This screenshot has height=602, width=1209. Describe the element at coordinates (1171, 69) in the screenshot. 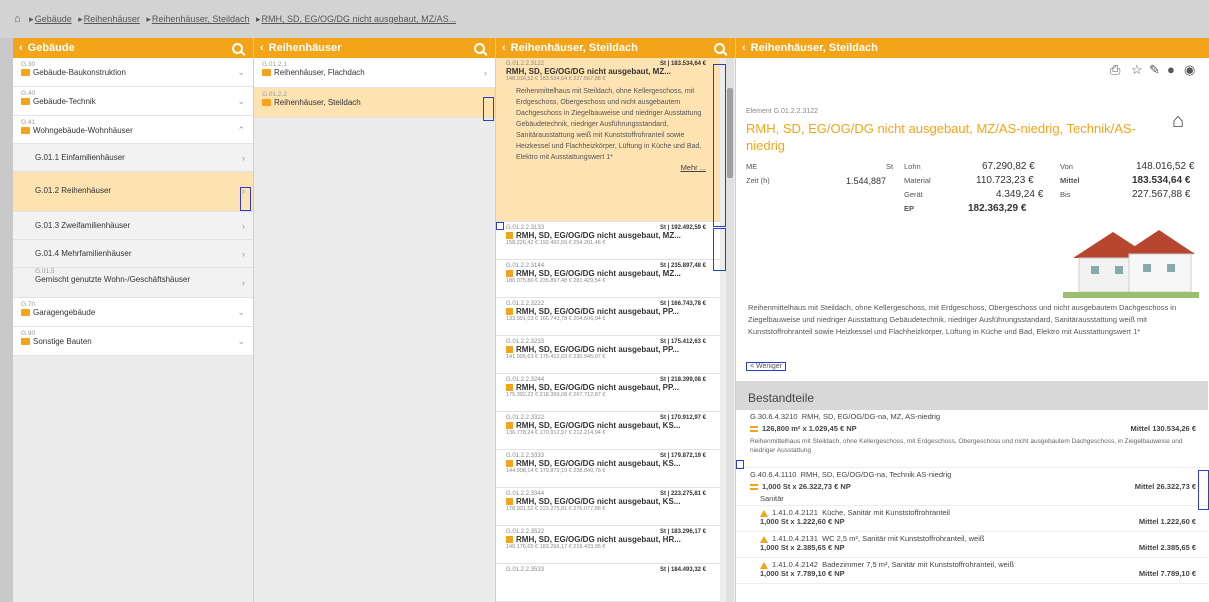

I see `info-icon: ●` at that location.